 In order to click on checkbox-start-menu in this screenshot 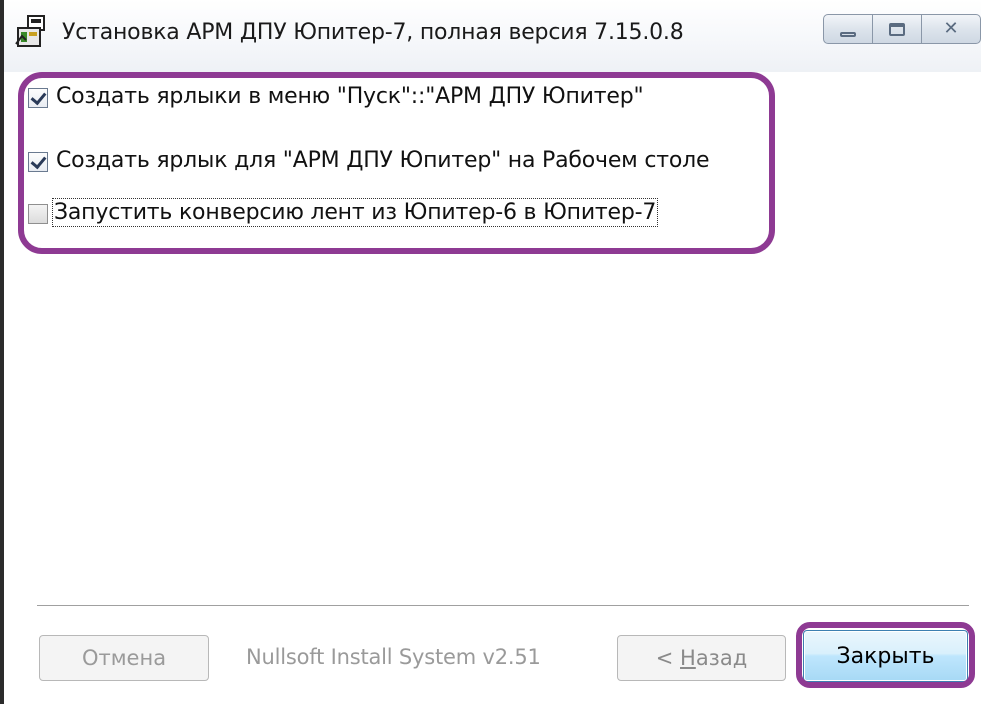, I will do `click(38, 98)`.